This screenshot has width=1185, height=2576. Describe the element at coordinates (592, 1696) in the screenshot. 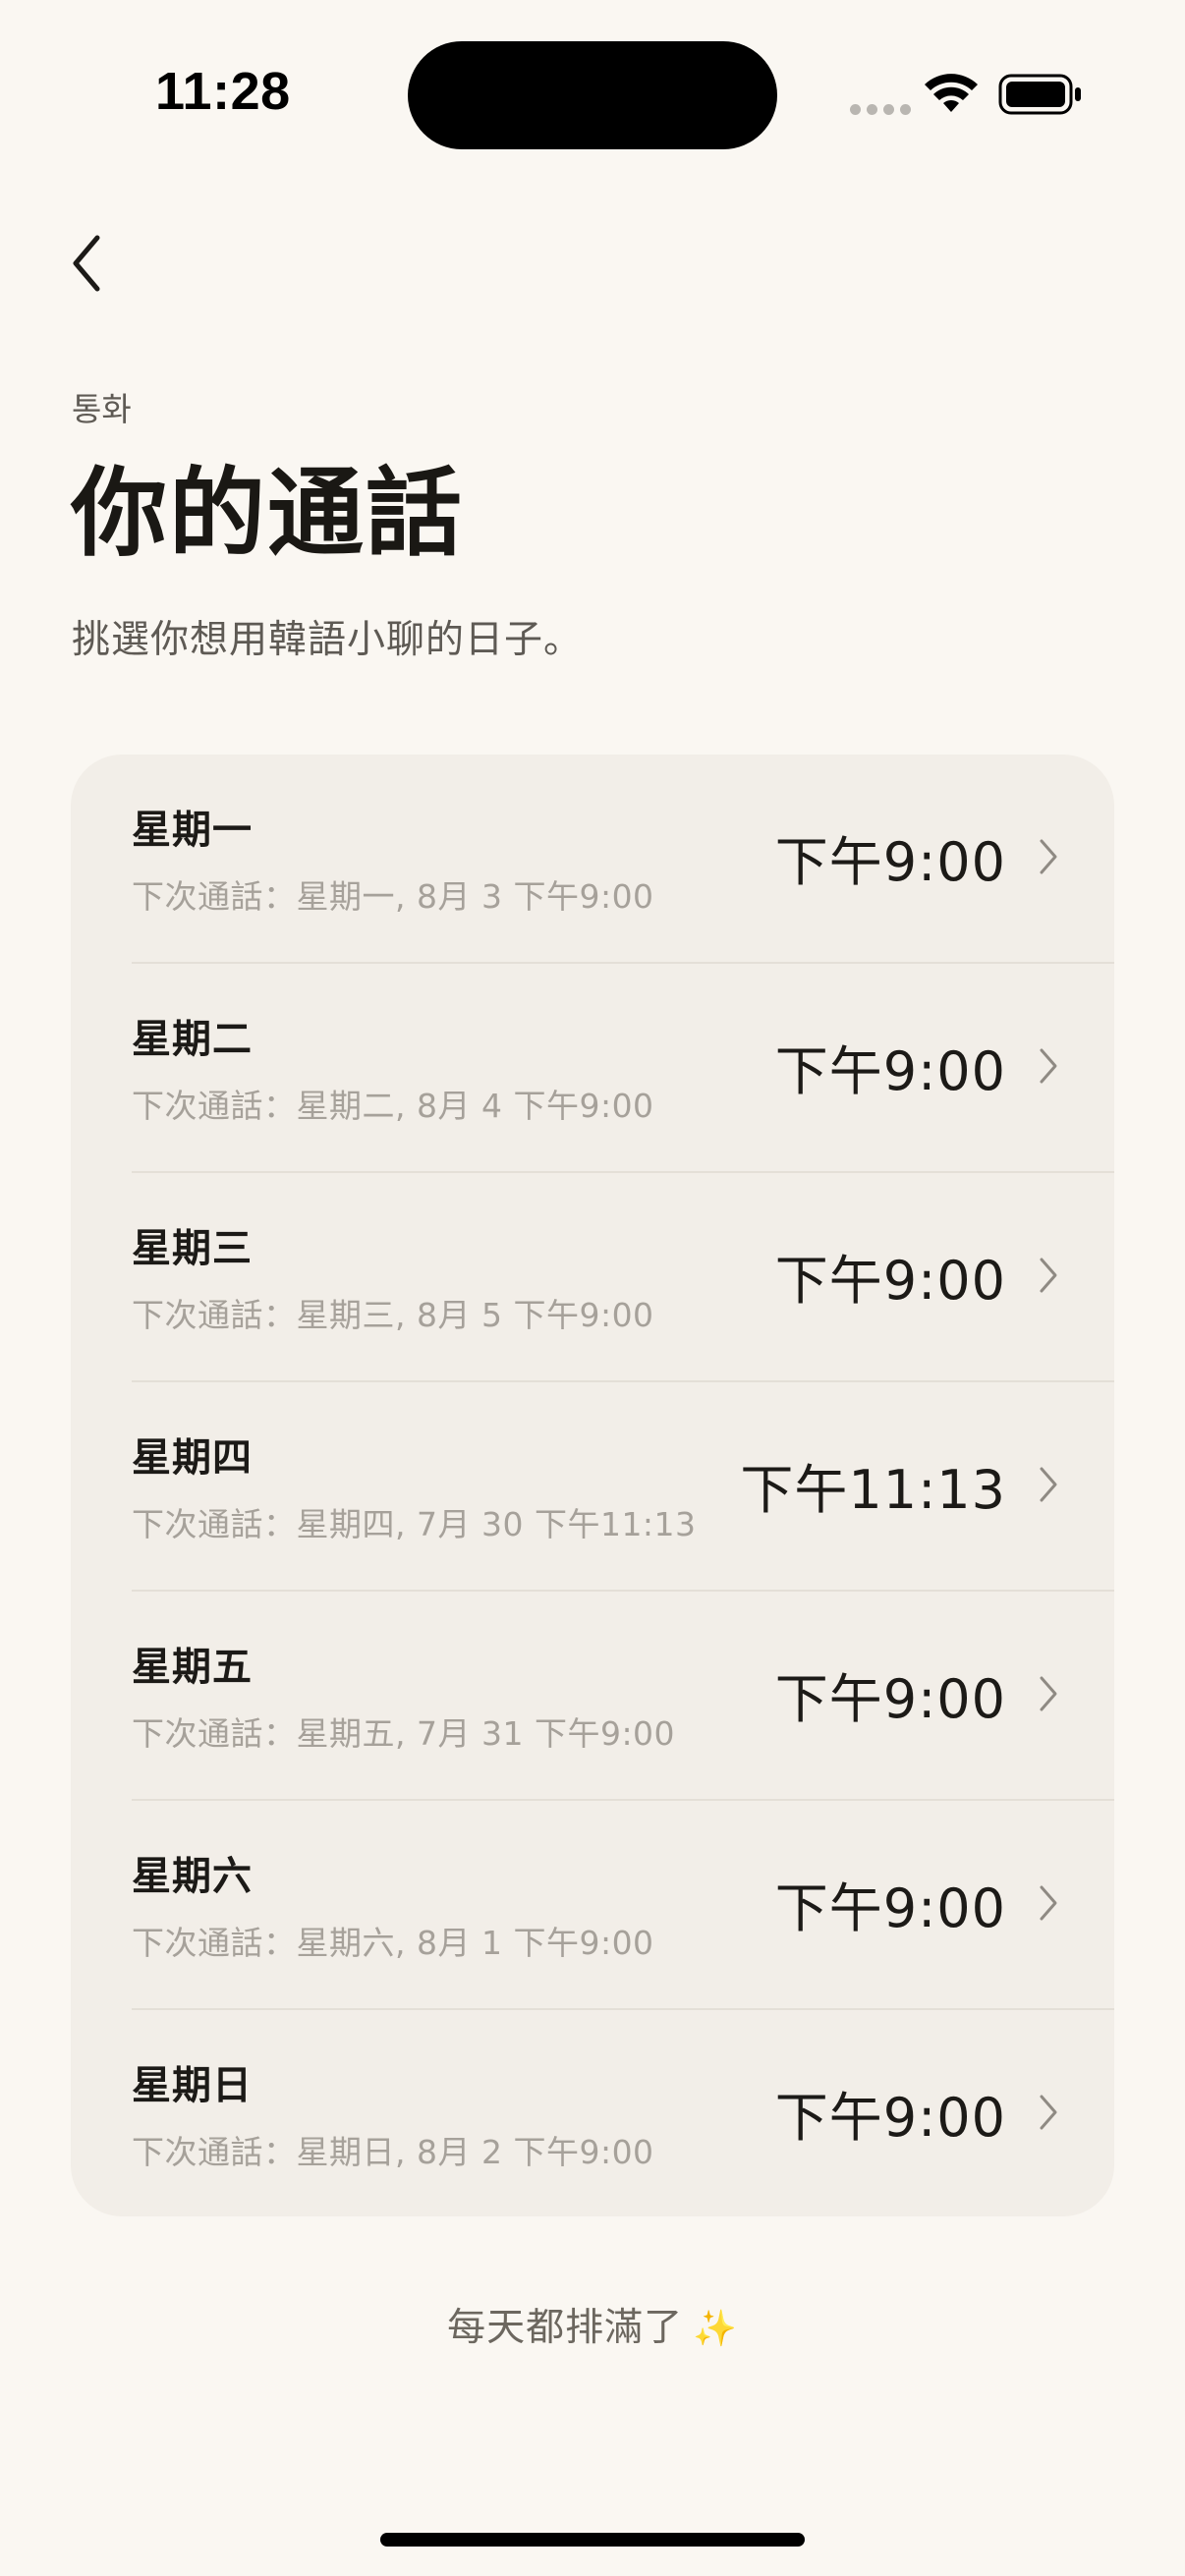

I see `day-row-friday: 星期五 下次通話：星期五, 7月 31 下午9:00 下午9:00` at that location.